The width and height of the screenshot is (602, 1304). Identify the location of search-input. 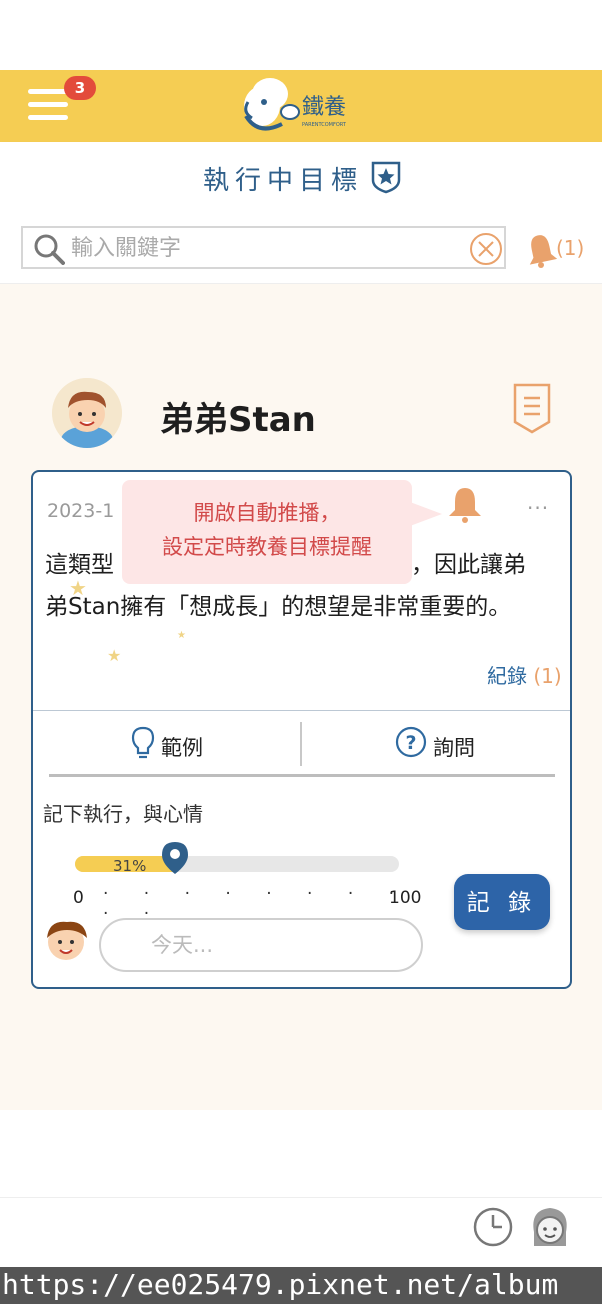
(266, 248).